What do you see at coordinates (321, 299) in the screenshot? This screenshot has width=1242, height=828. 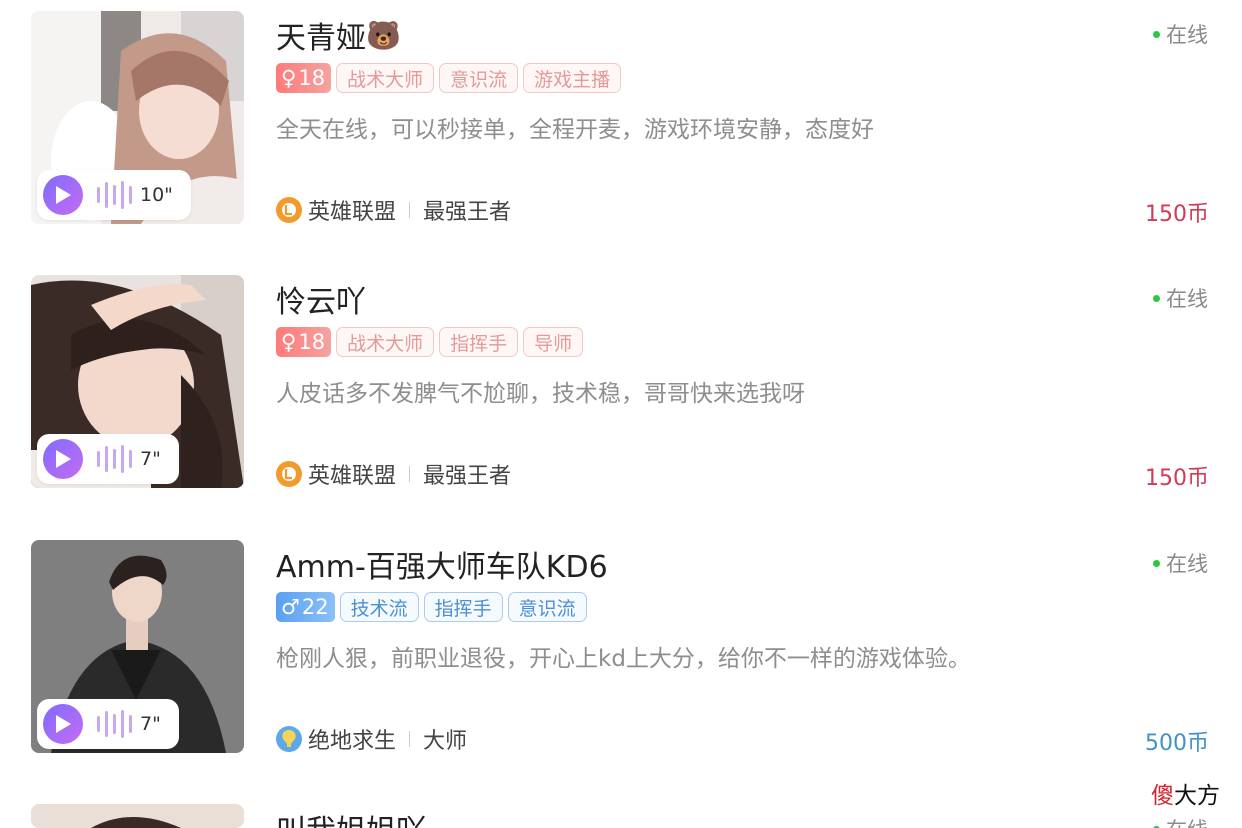 I see `player-name: 怜云吖` at bounding box center [321, 299].